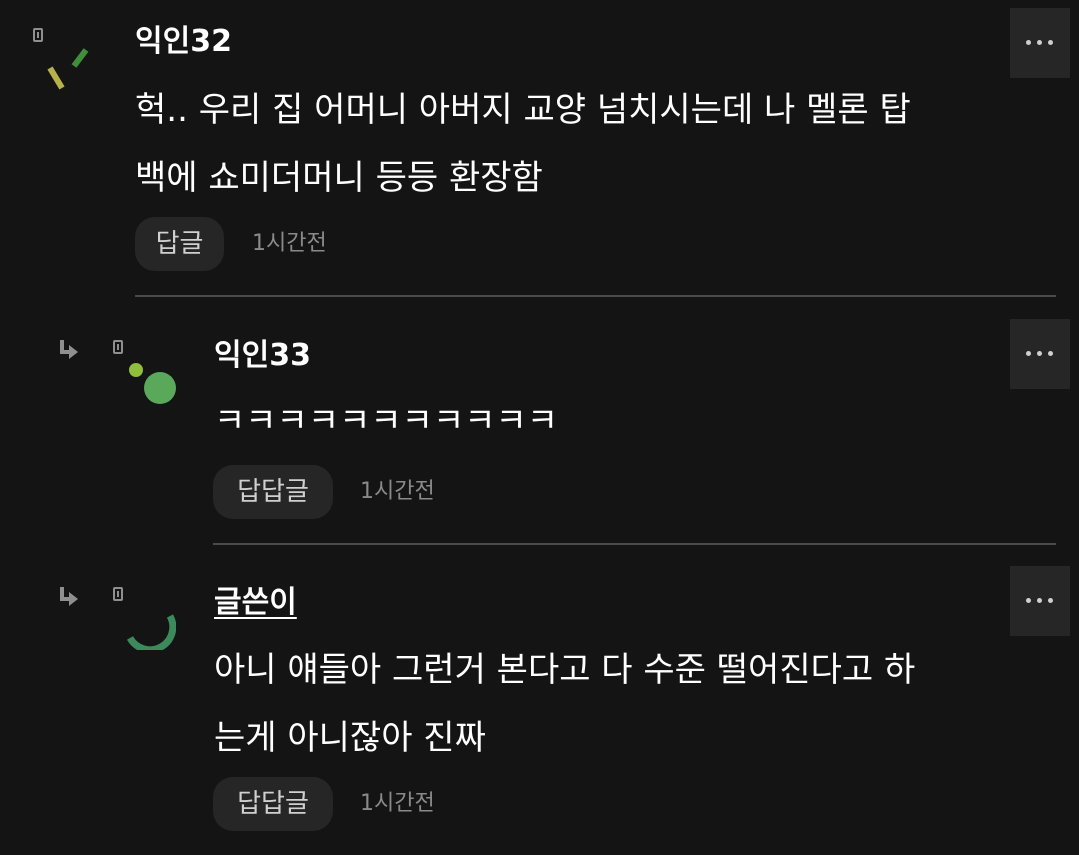 This screenshot has width=1079, height=855. I want to click on comment-text-line: 백에 쇼미더머니 등등 환장함, so click(339, 178).